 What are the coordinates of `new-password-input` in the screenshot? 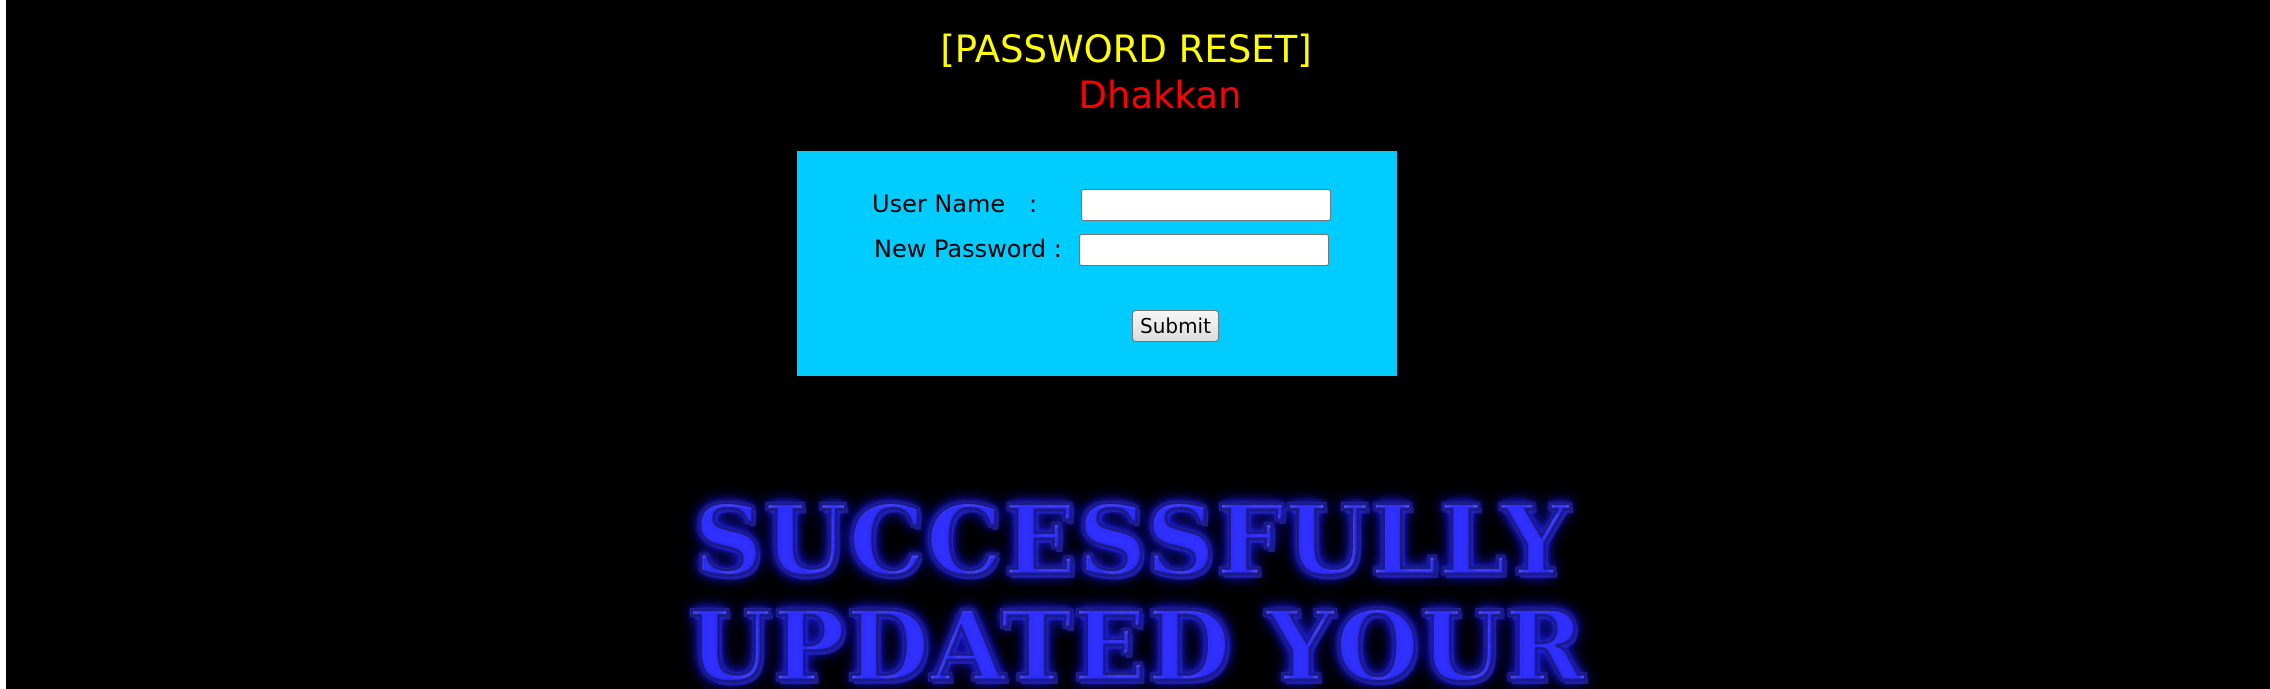 It's located at (1204, 250).